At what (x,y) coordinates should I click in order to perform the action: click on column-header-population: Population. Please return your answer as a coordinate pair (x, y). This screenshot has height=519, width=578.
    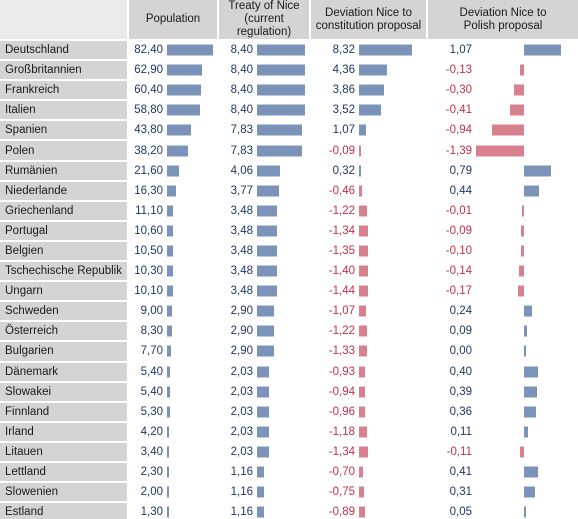
    Looking at the image, I should click on (173, 20).